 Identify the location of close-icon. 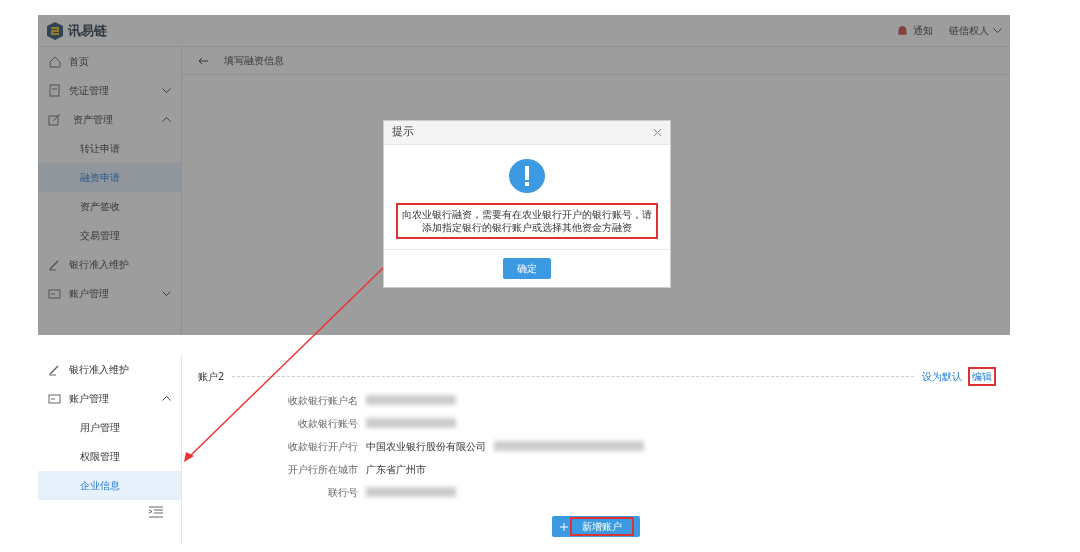
(657, 132).